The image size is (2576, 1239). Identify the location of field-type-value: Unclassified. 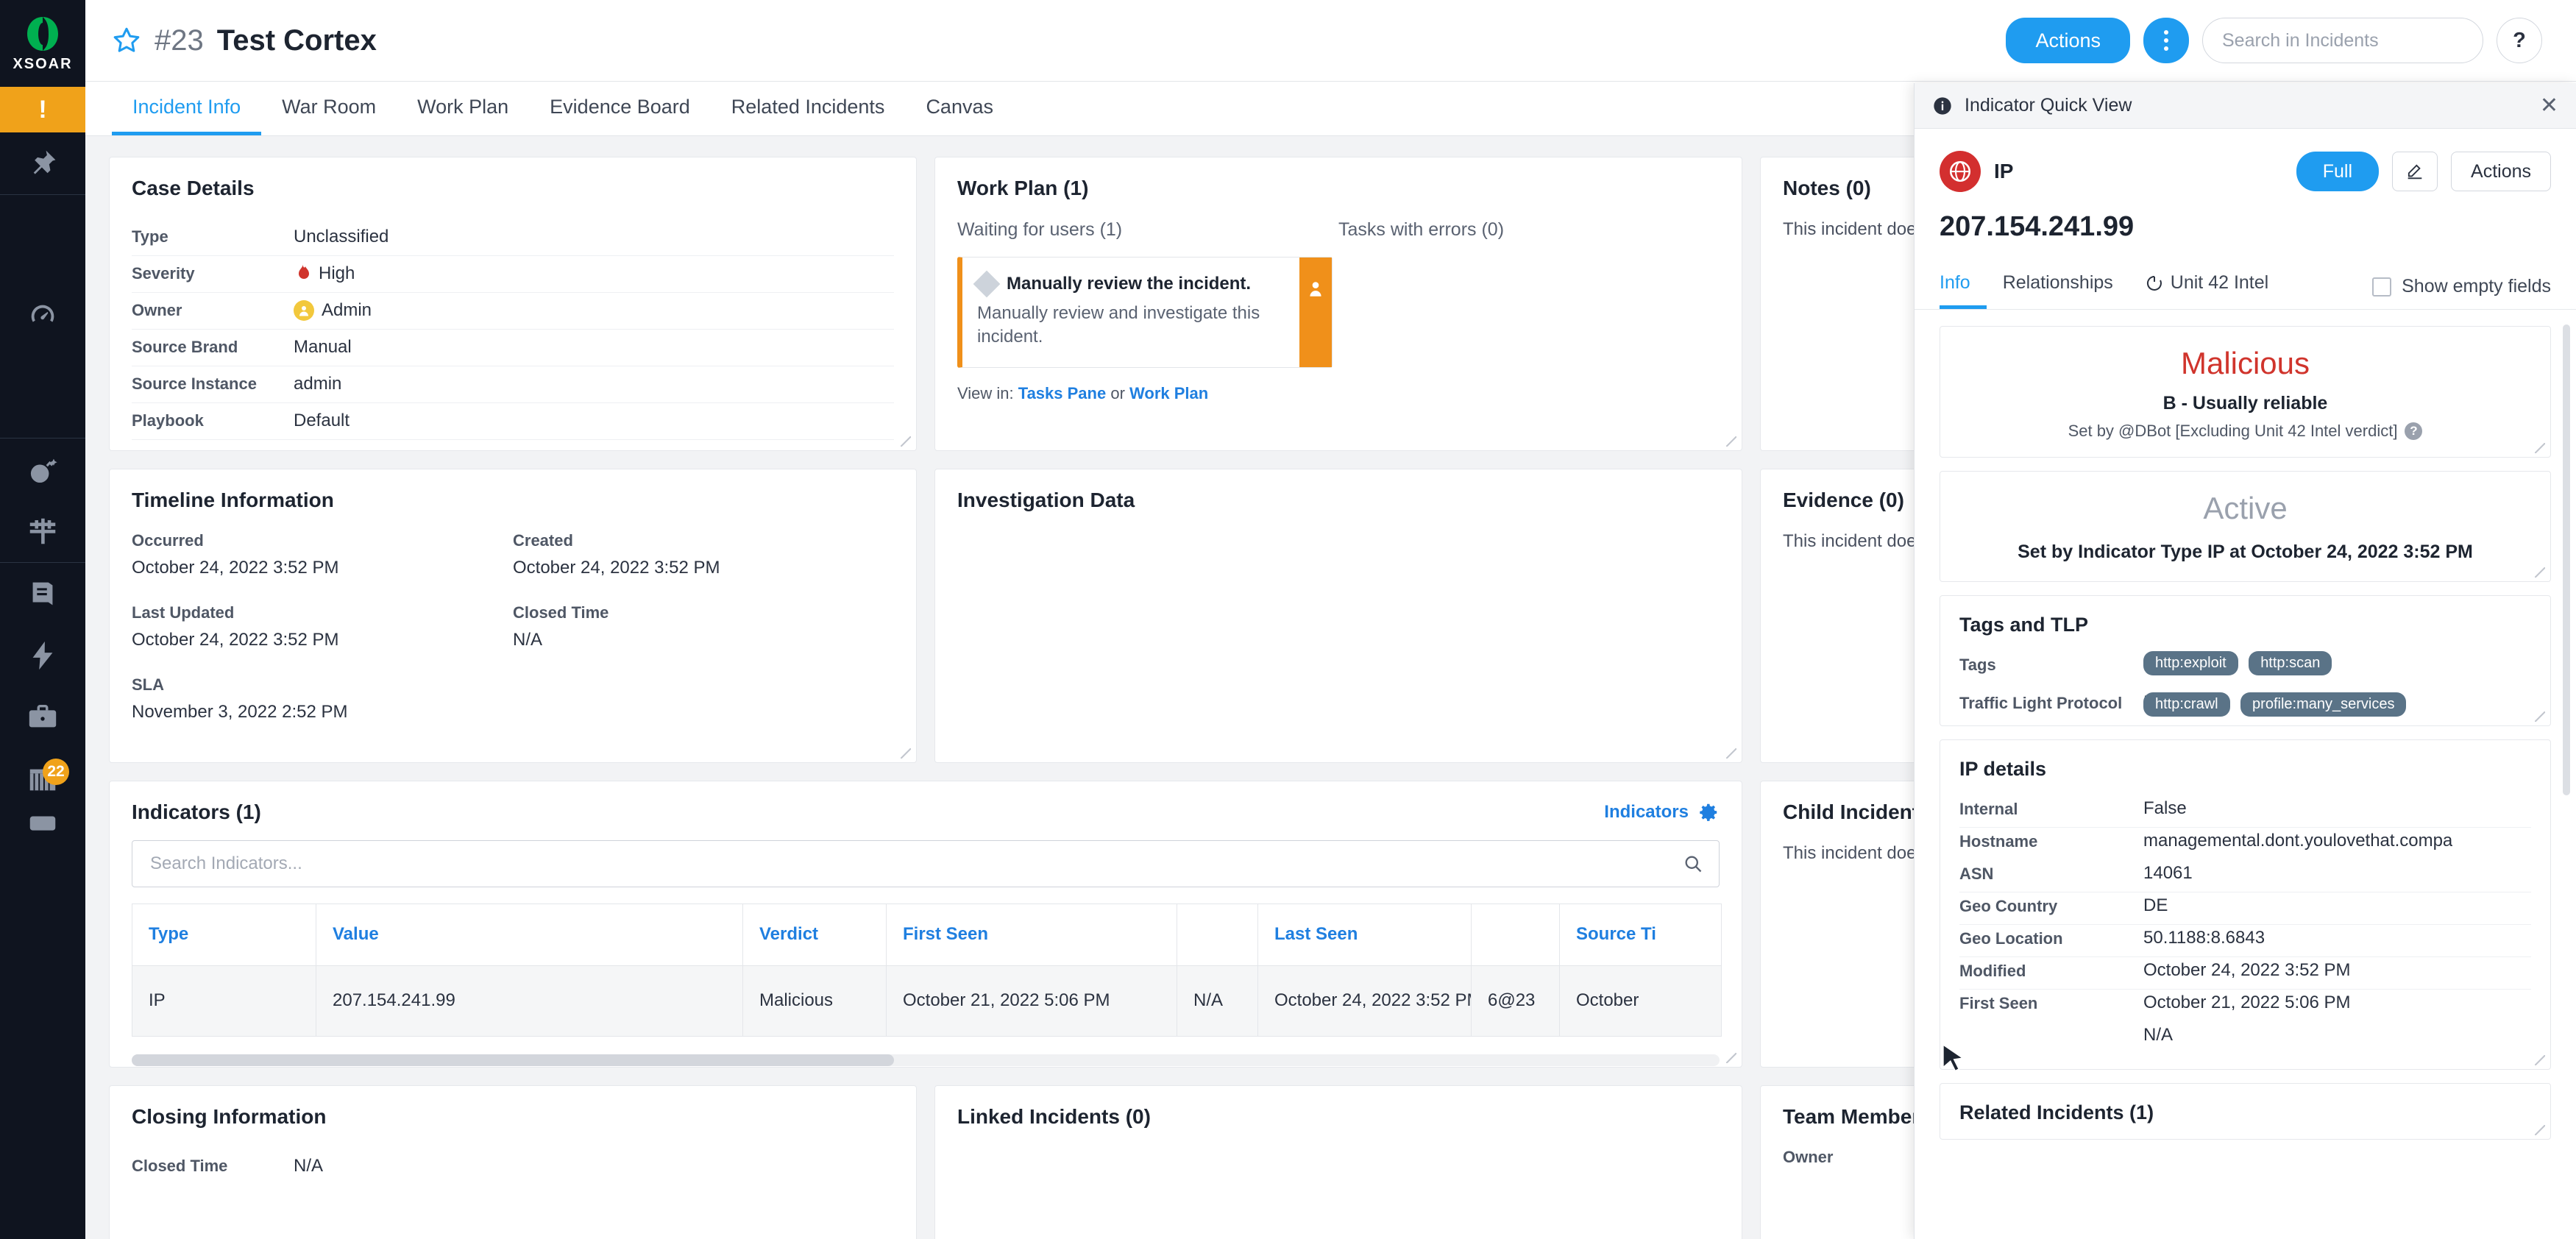
(341, 237).